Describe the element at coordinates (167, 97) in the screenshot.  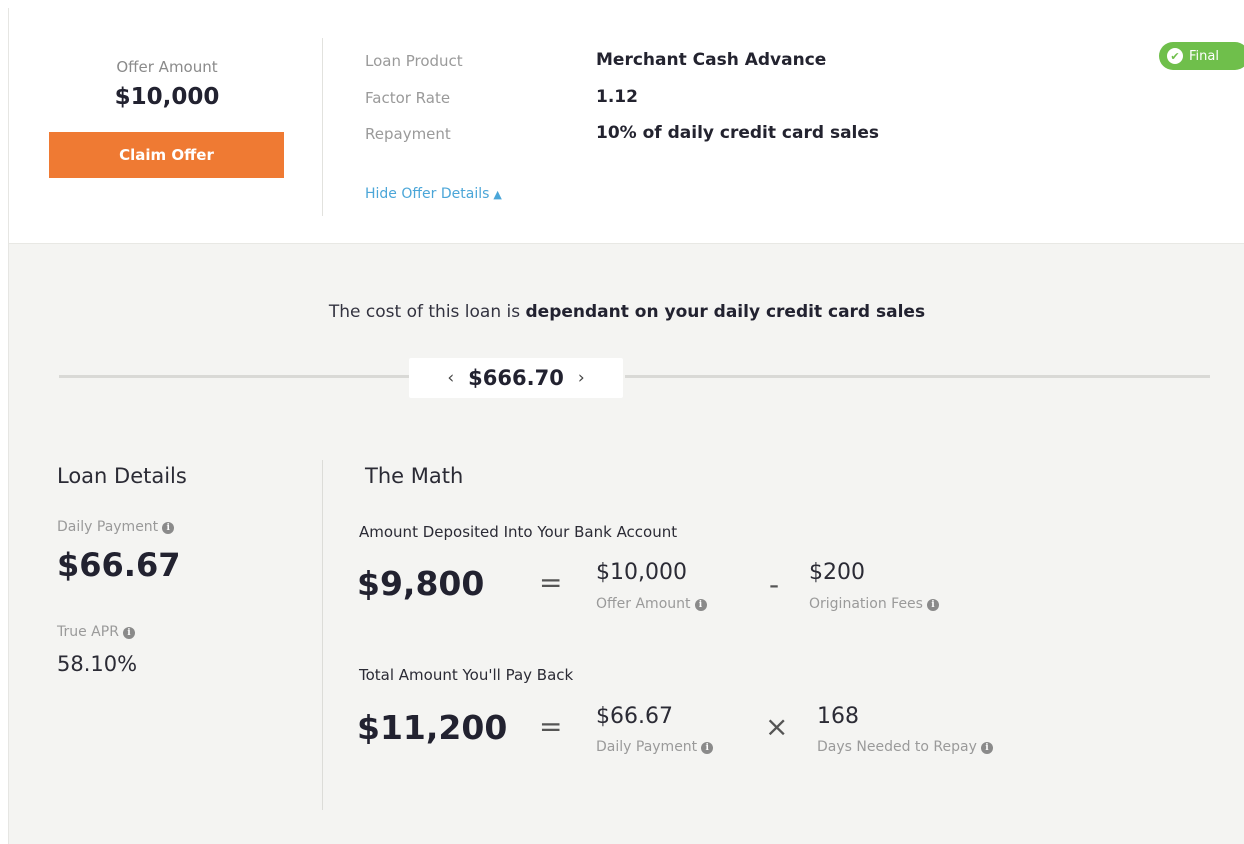
I see `offer-amount: $10,000` at that location.